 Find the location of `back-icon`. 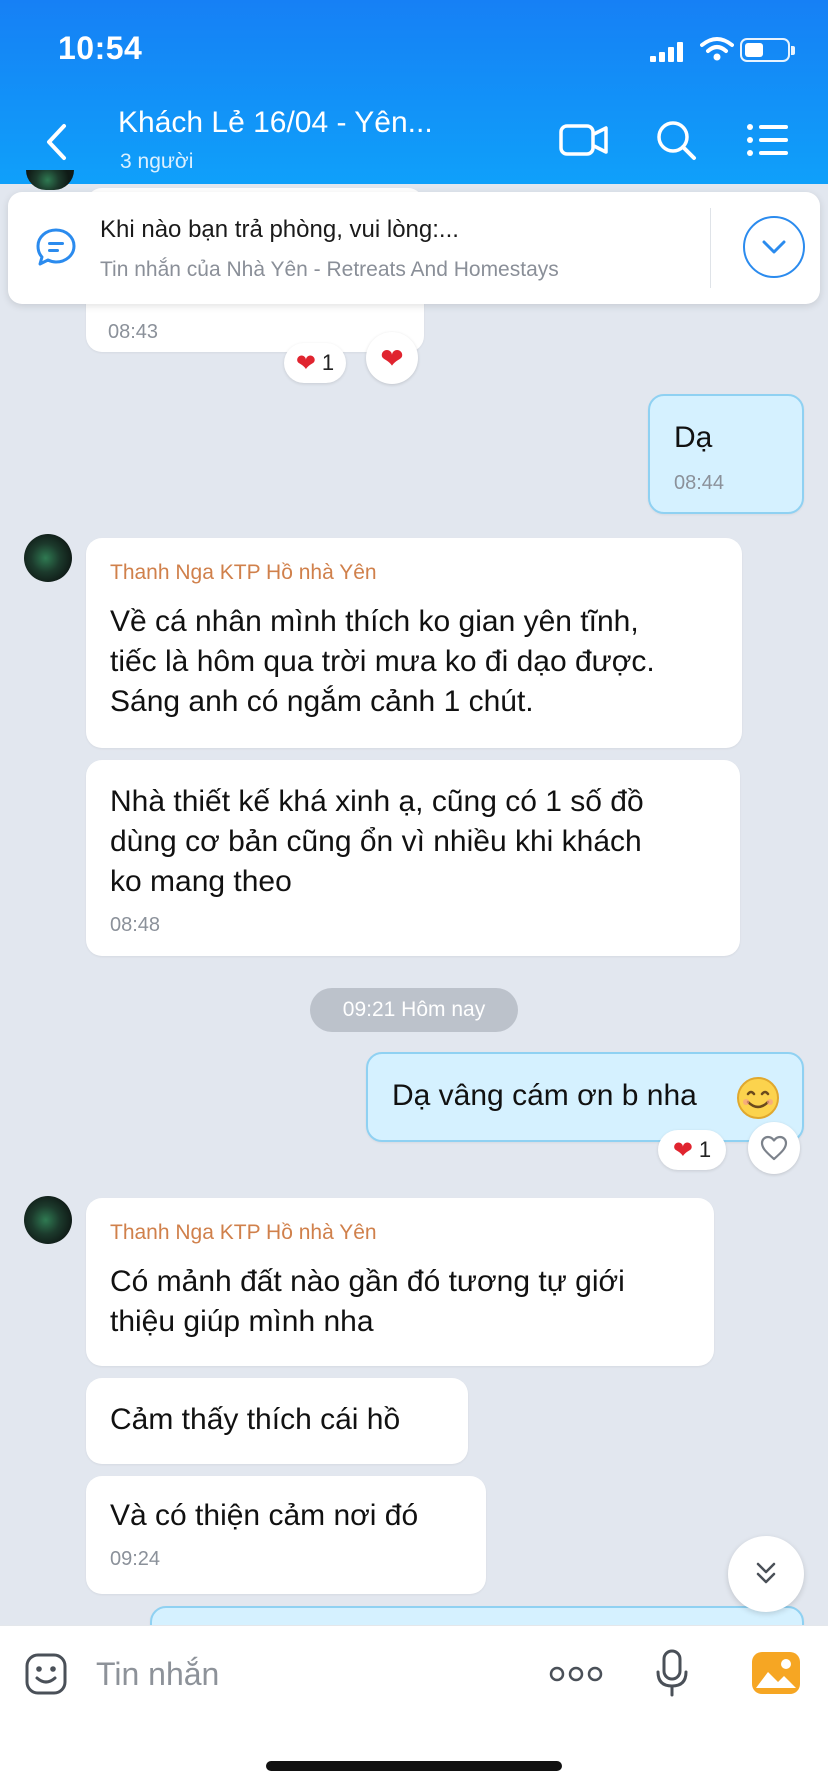

back-icon is located at coordinates (57, 142).